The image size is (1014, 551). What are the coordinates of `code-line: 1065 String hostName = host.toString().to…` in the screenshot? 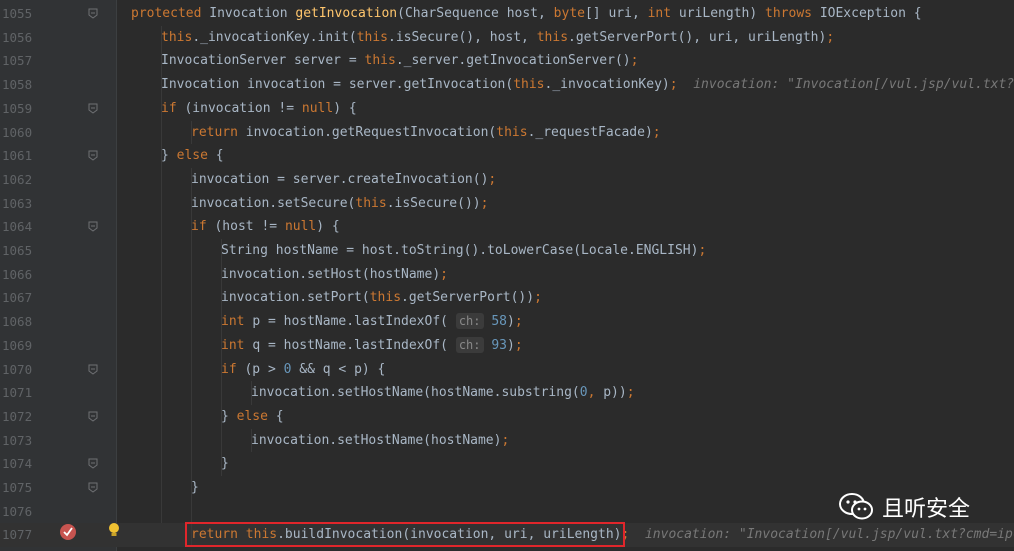 It's located at (507, 251).